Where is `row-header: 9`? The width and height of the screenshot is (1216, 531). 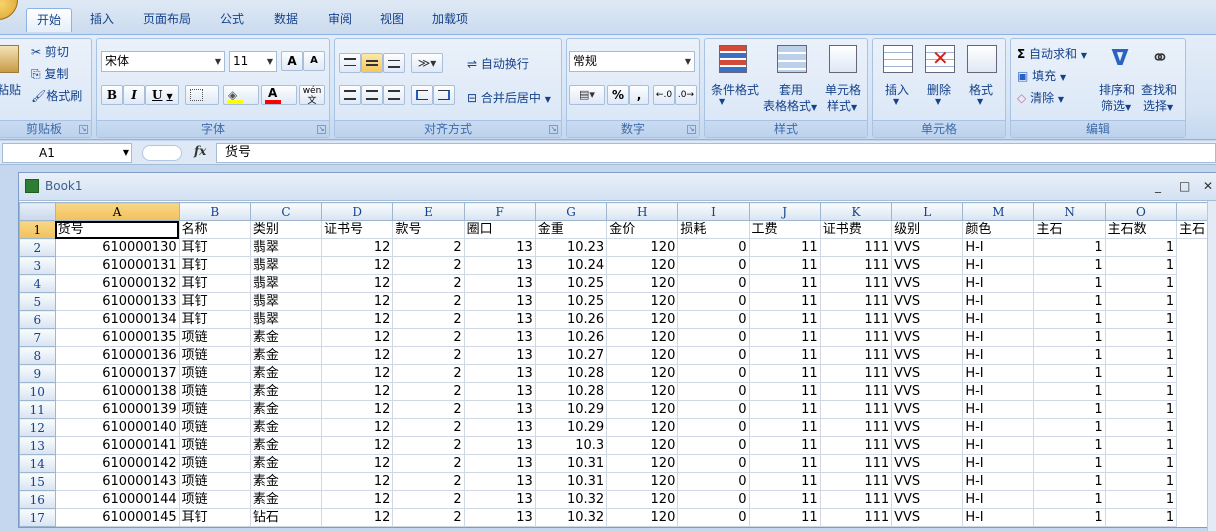
row-header: 9 is located at coordinates (38, 374).